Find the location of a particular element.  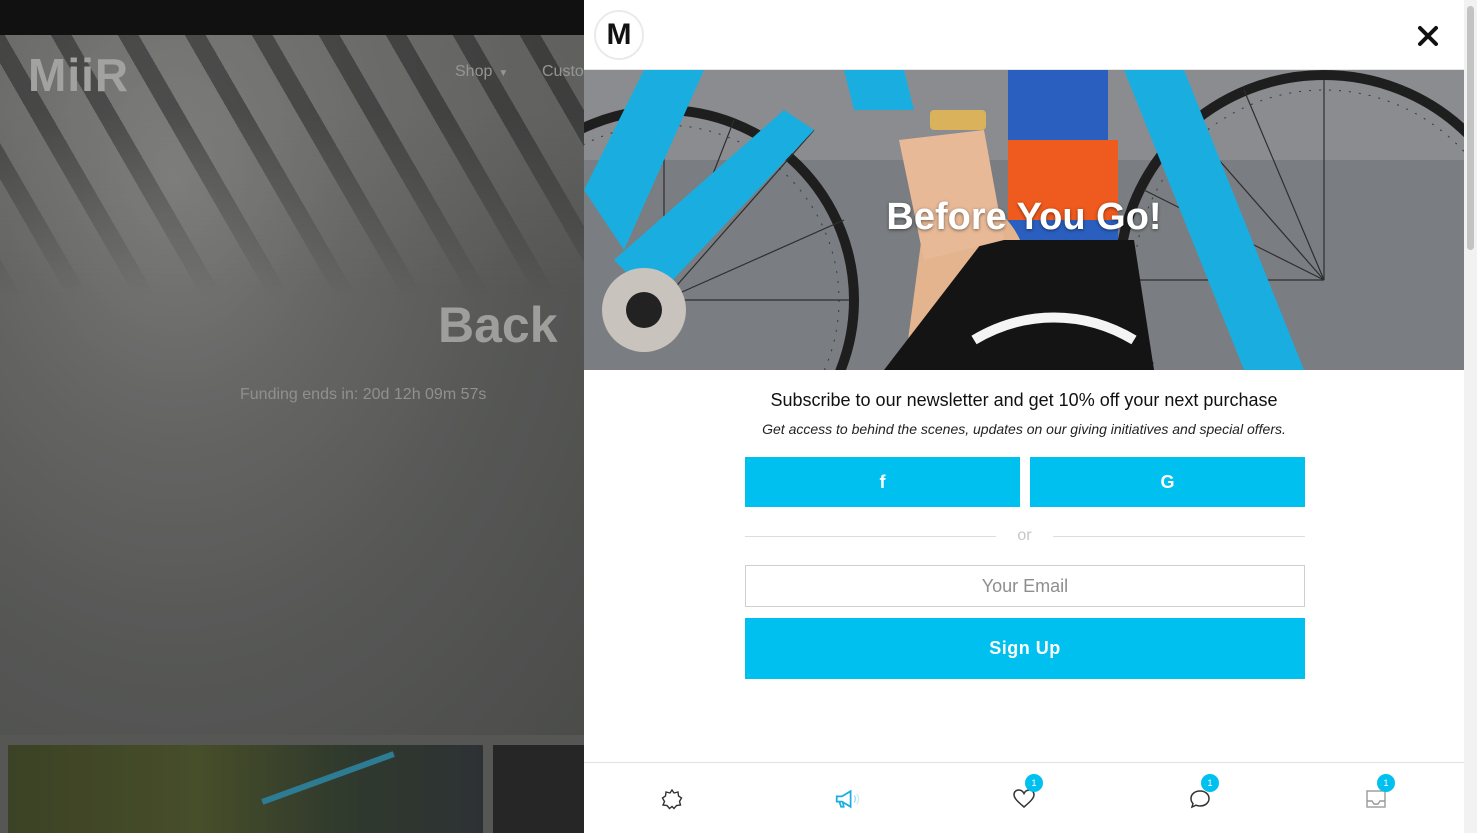

tab-settings is located at coordinates (672, 798).